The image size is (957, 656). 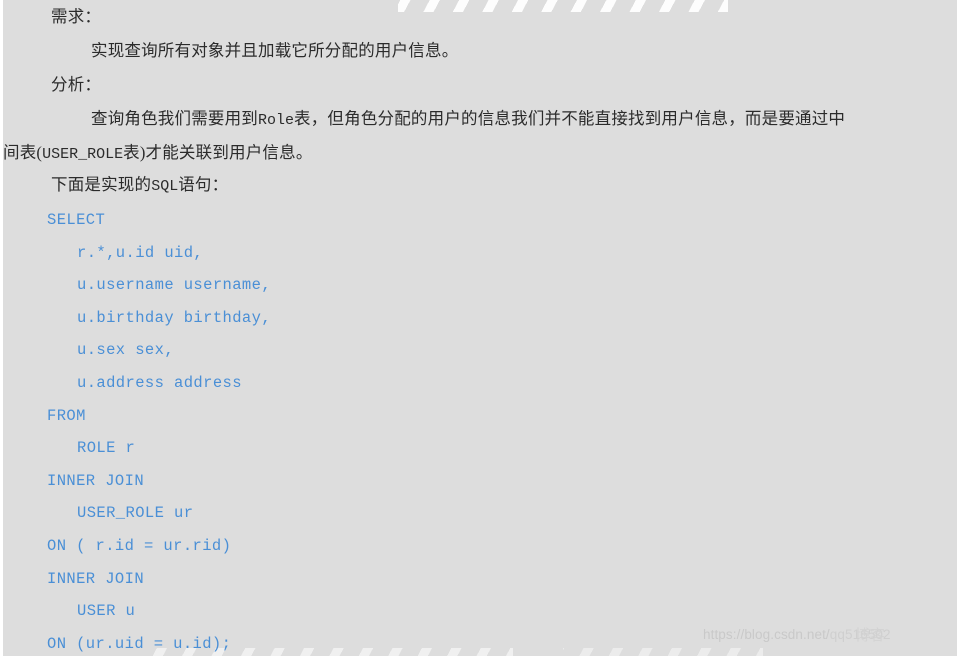 What do you see at coordinates (570, 118) in the screenshot?
I see `analysis-body-text-b: 表，但角色分配的用户的信息我们并不能直接找到用户信息，而是要通过中` at bounding box center [570, 118].